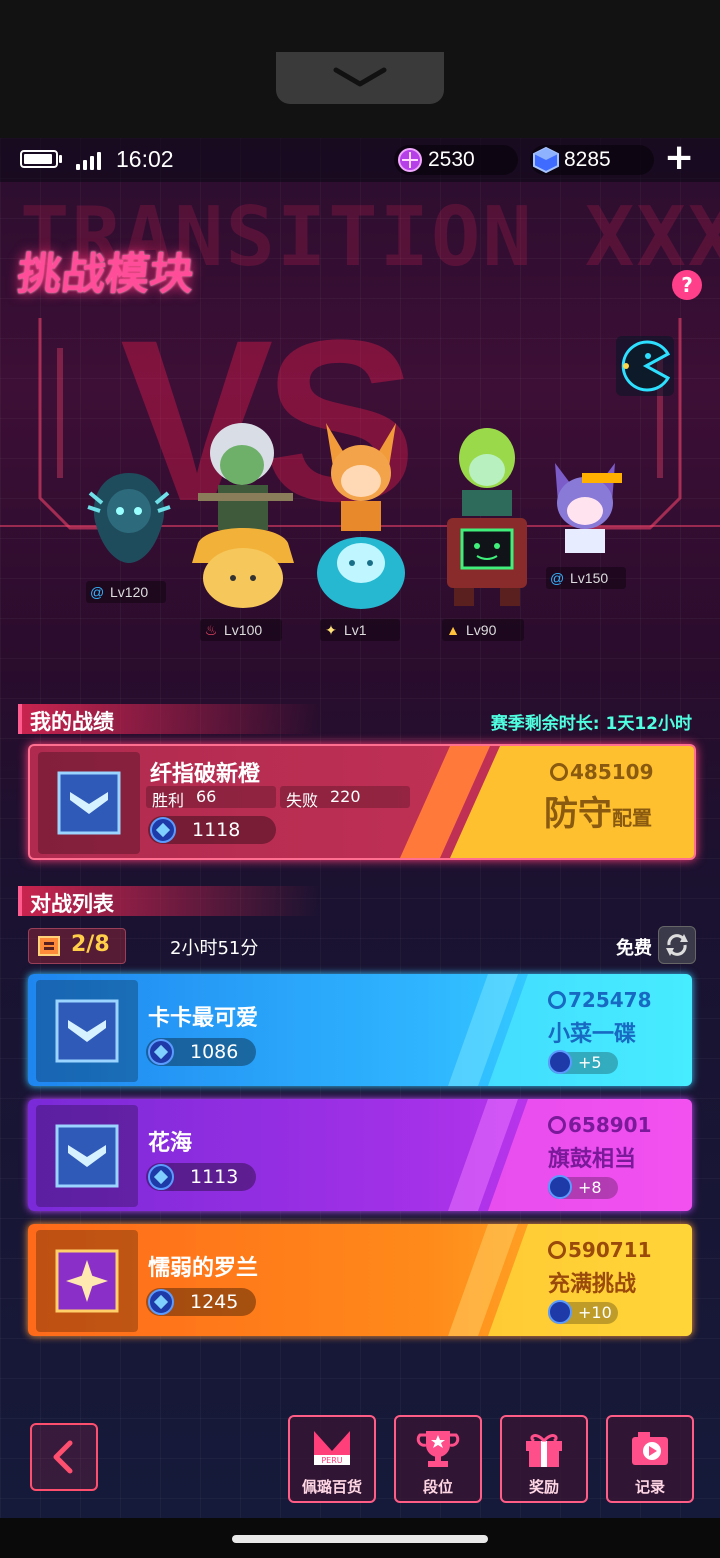 Image resolution: width=720 pixels, height=1558 pixels. I want to click on nav-record: 记录, so click(650, 1459).